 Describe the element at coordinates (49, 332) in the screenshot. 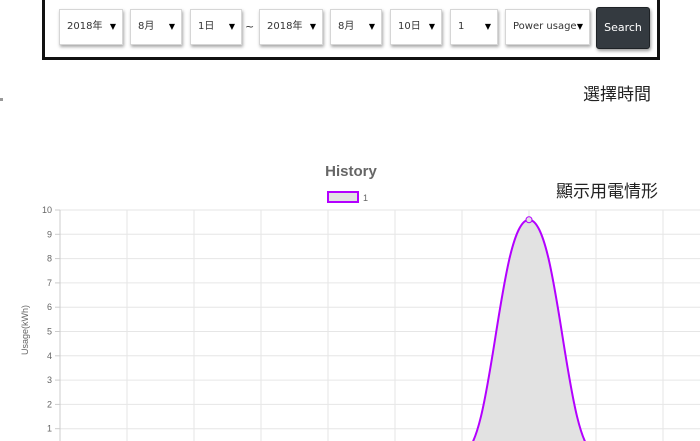

I see `y-tick-label: 5` at that location.